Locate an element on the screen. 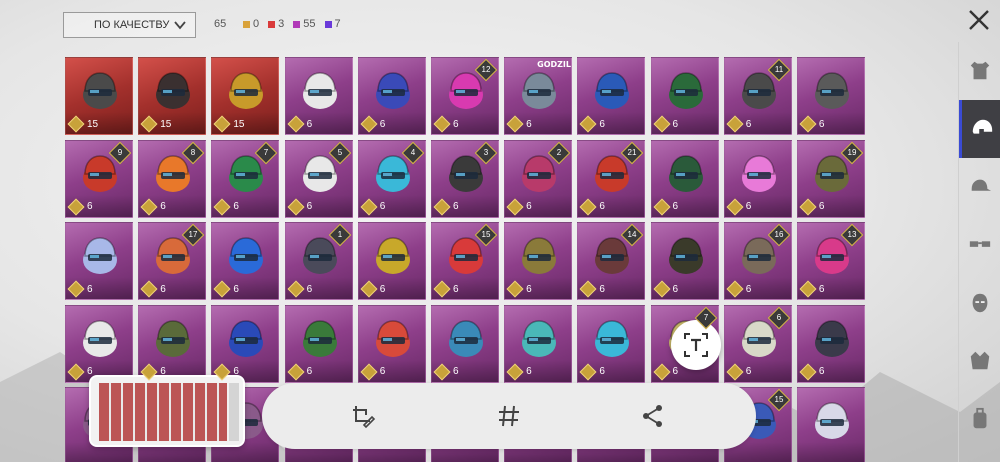 The width and height of the screenshot is (1000, 462). hashtag-button is located at coordinates (509, 416).